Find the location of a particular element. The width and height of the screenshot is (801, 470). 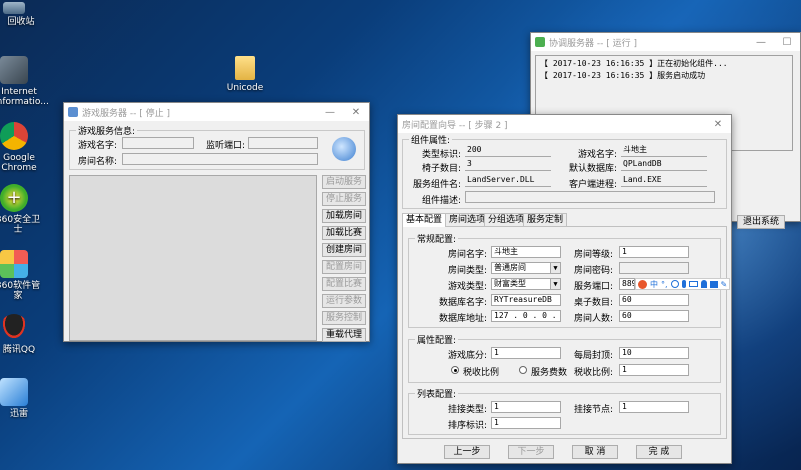

room-level-input: 1 is located at coordinates (654, 252).